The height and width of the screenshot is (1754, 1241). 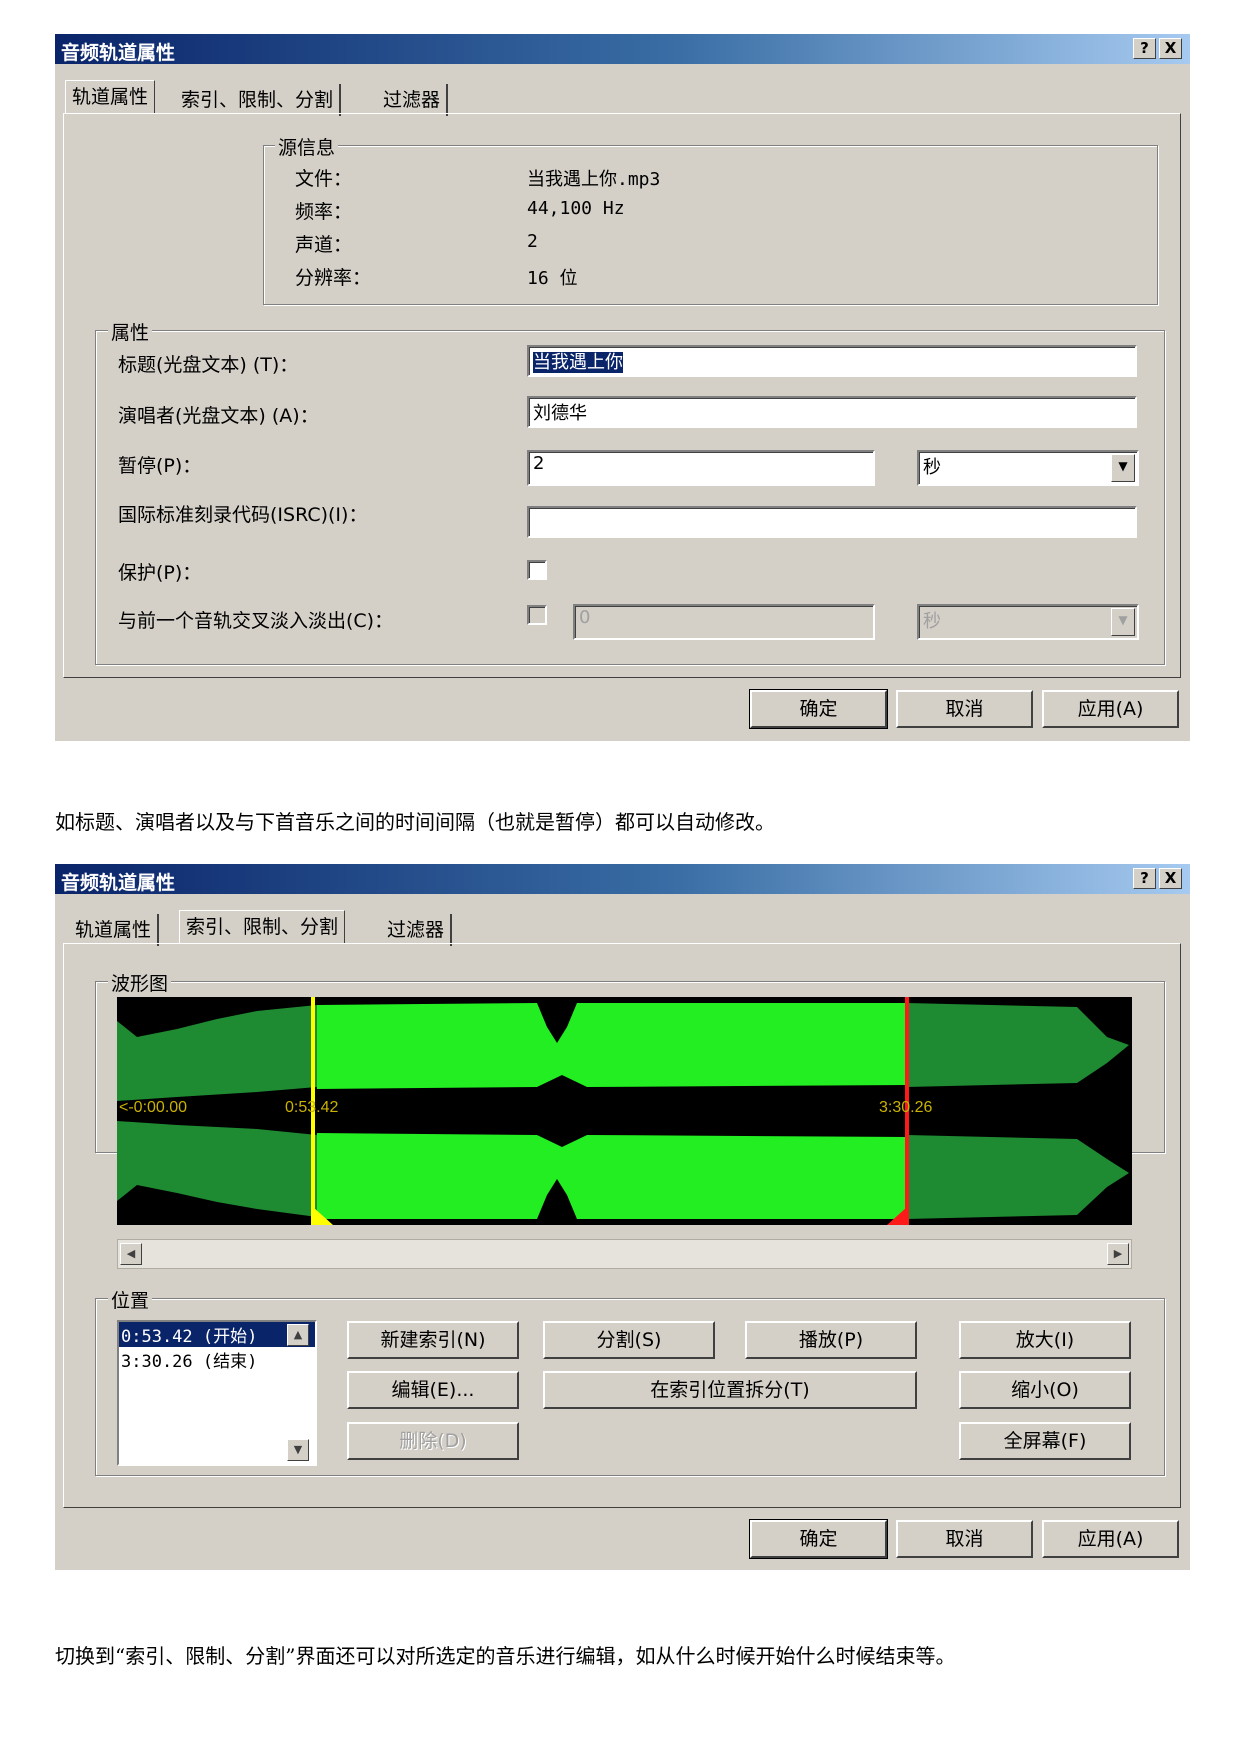 I want to click on position-legend: 位置, so click(x=130, y=1299).